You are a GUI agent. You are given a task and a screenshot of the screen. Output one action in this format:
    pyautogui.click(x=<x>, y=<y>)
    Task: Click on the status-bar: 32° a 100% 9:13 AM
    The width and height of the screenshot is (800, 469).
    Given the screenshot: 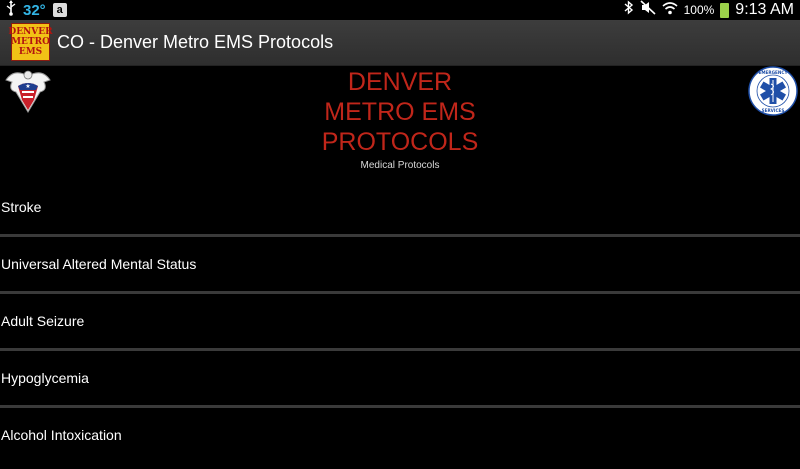 What is the action you would take?
    pyautogui.click(x=400, y=10)
    